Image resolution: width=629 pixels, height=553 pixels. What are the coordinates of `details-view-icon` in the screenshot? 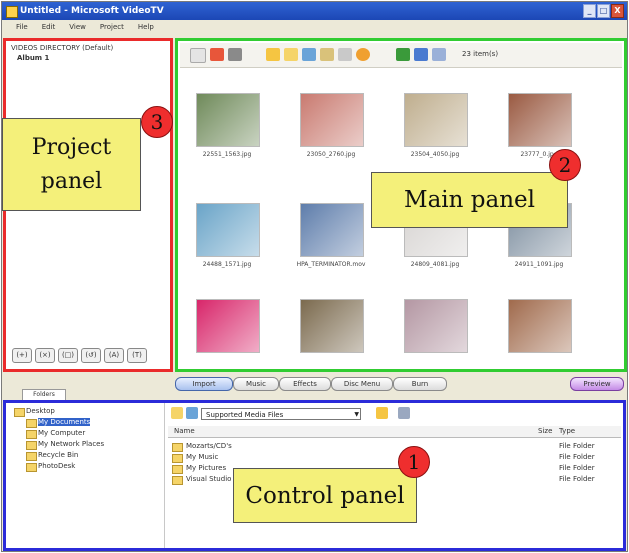 It's located at (439, 54).